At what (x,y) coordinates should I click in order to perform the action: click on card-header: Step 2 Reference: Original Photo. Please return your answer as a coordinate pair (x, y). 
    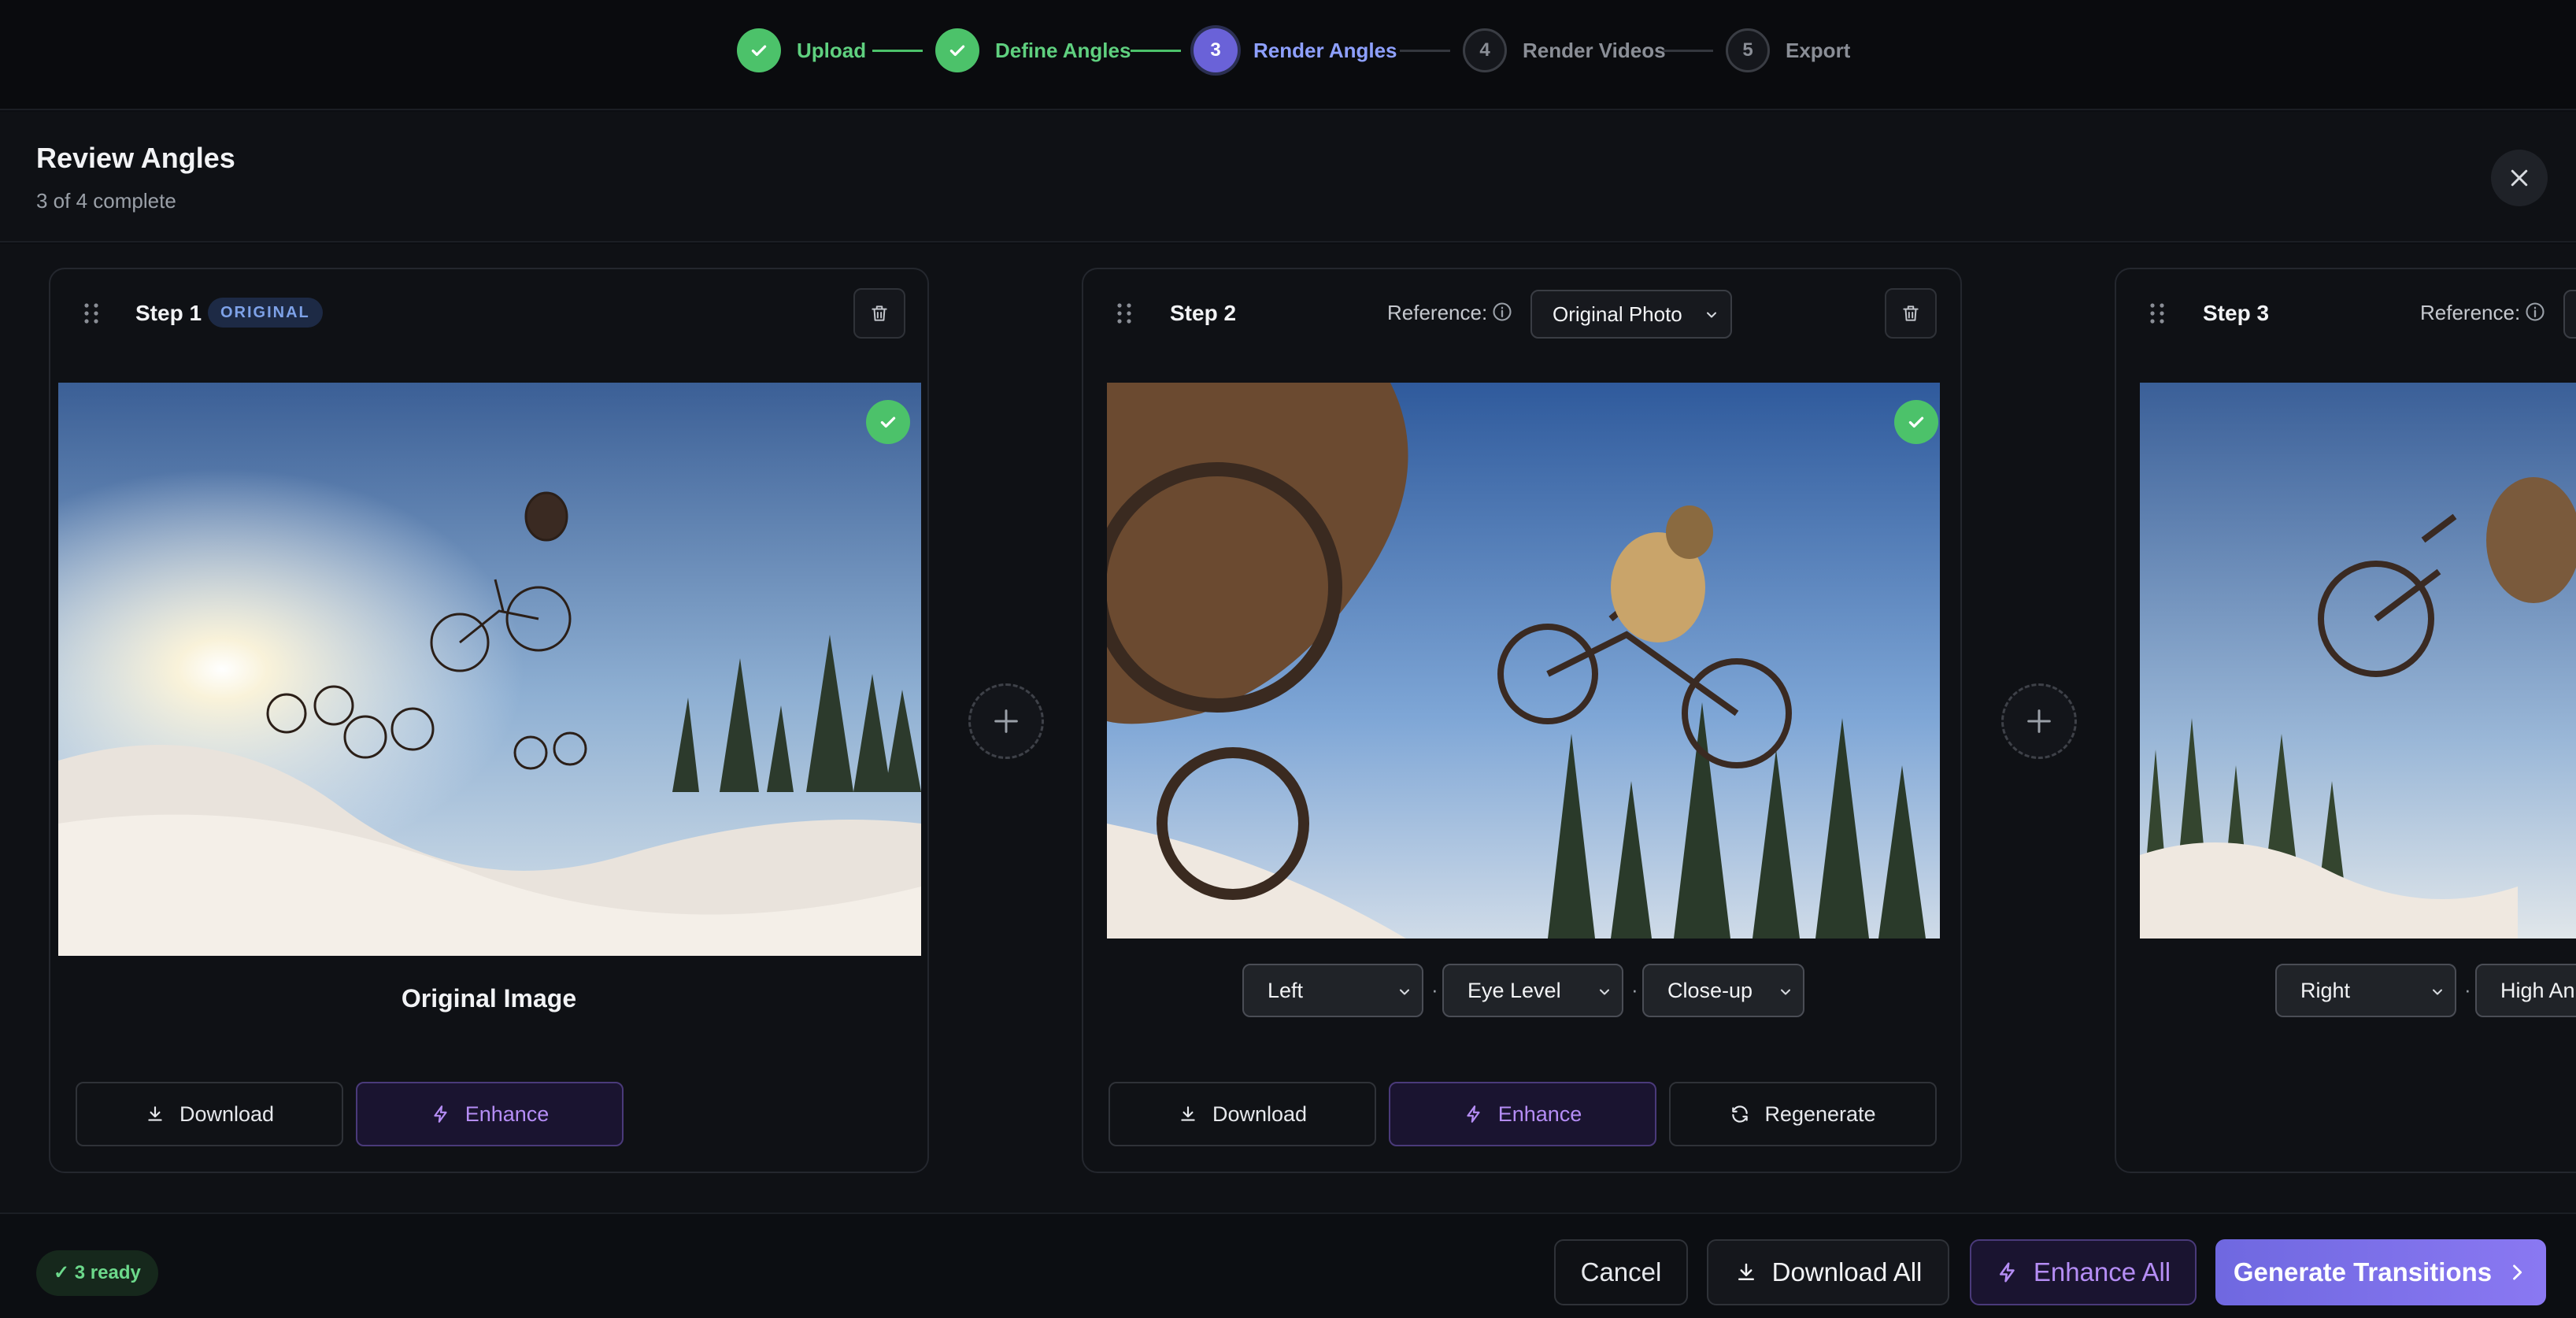
    Looking at the image, I should click on (1521, 312).